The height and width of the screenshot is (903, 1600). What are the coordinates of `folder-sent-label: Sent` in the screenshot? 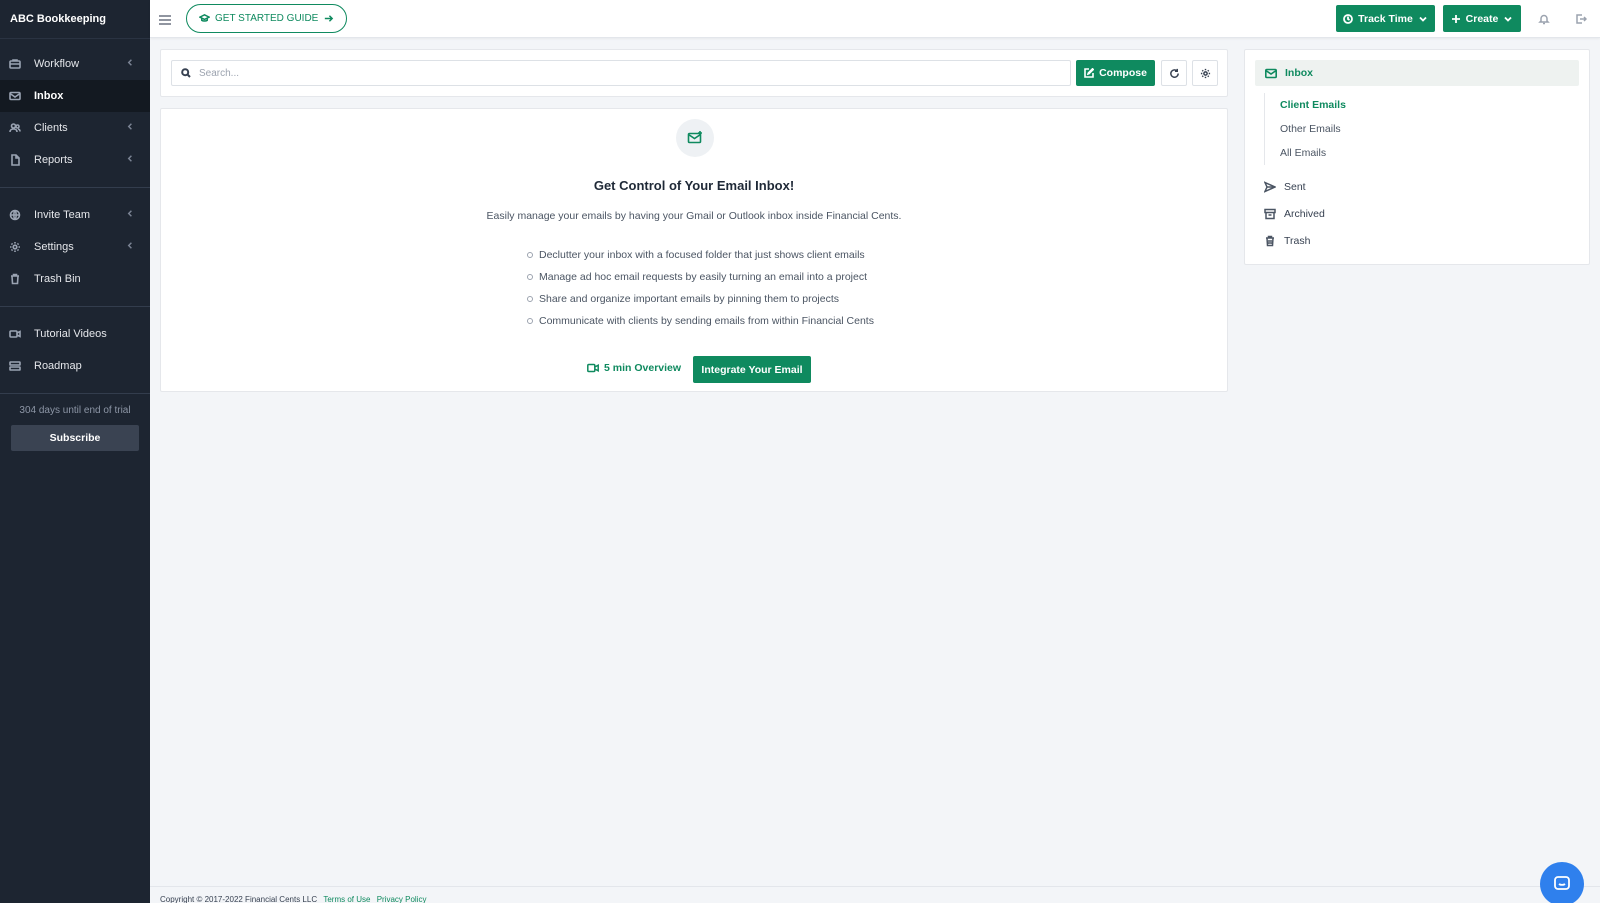 It's located at (1295, 187).